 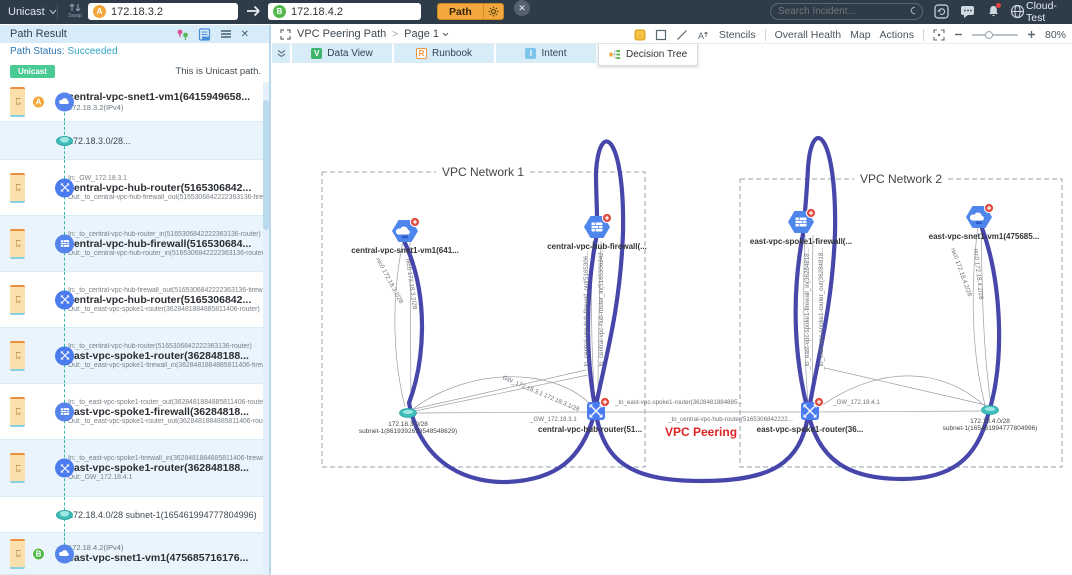 I want to click on arrow-right-icon, so click(x=253, y=11).